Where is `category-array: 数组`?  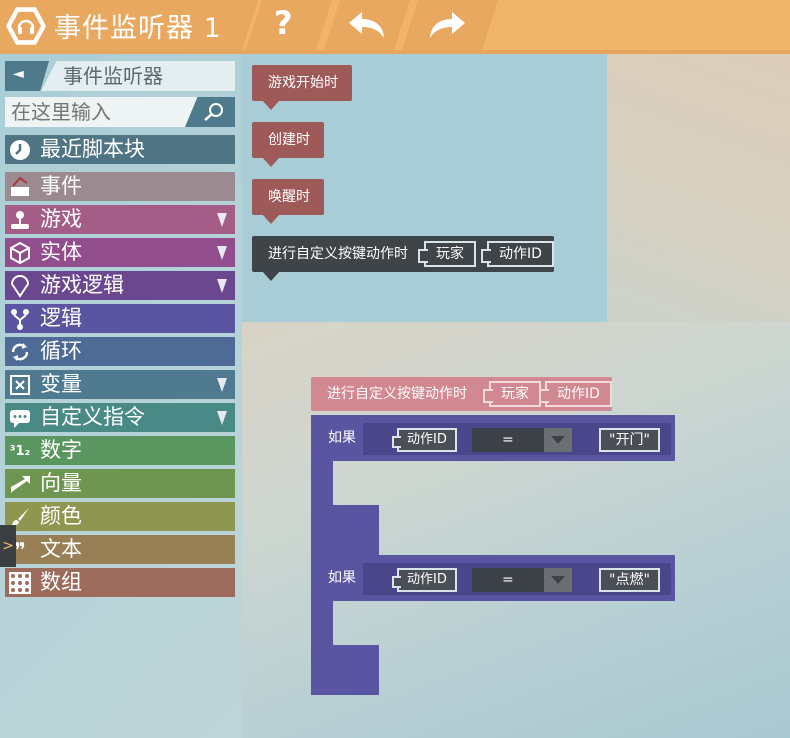
category-array: 数组 is located at coordinates (120, 582).